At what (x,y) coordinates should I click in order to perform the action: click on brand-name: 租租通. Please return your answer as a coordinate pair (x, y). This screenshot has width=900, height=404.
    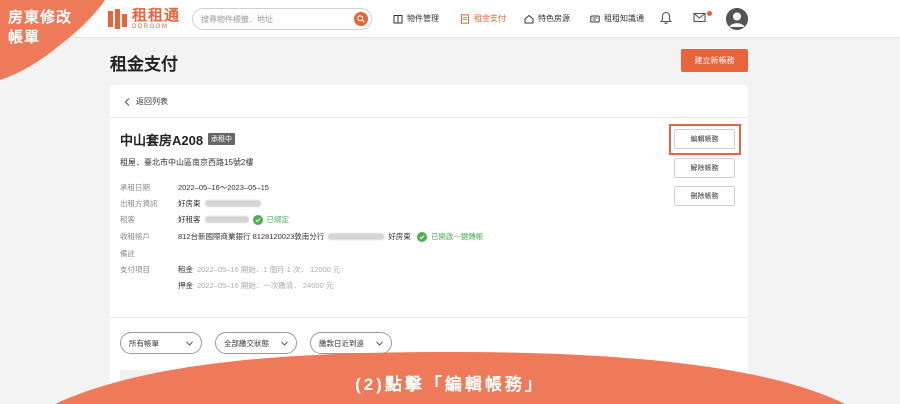
    Looking at the image, I should click on (156, 15).